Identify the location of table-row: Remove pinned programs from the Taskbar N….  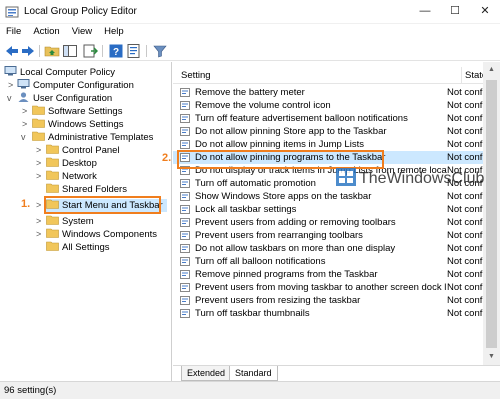
(329, 274).